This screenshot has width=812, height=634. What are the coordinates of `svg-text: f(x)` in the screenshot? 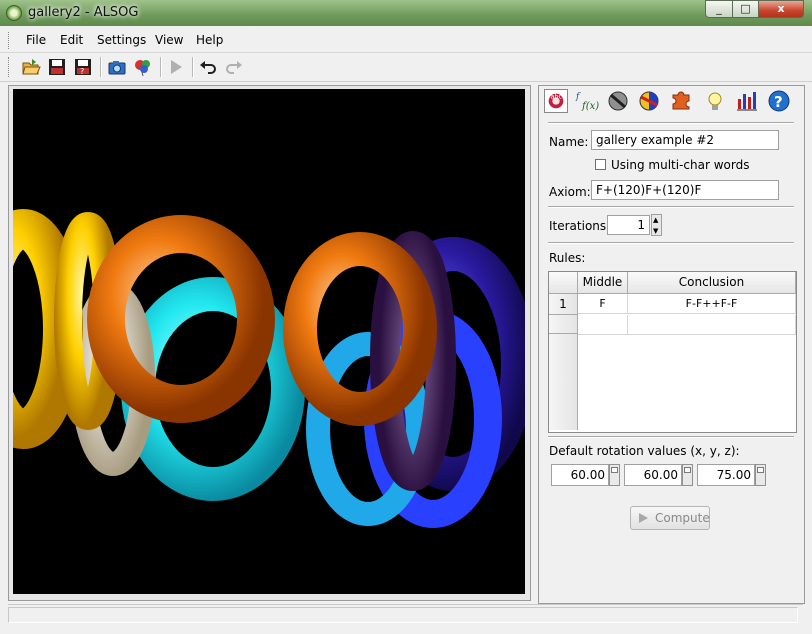 It's located at (590, 106).